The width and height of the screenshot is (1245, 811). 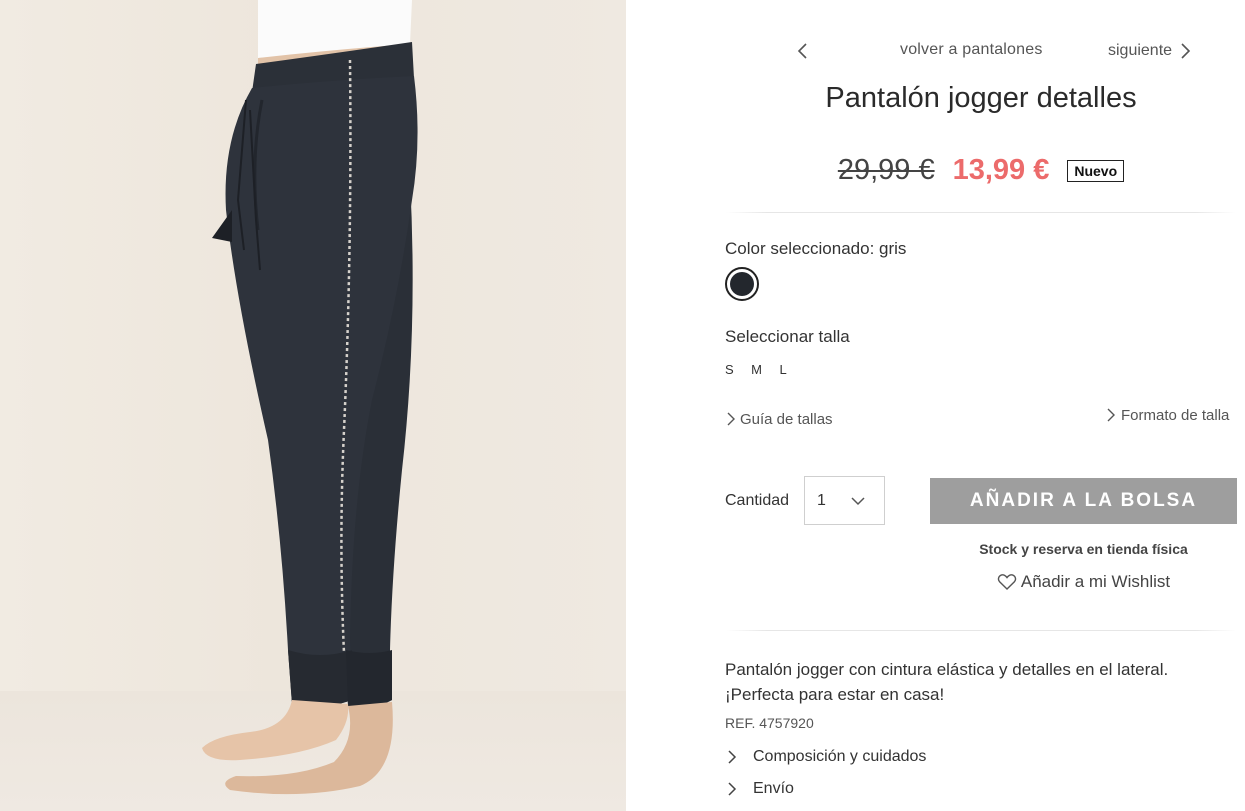 I want to click on select-size-label: Seleccionar talla, so click(x=787, y=336).